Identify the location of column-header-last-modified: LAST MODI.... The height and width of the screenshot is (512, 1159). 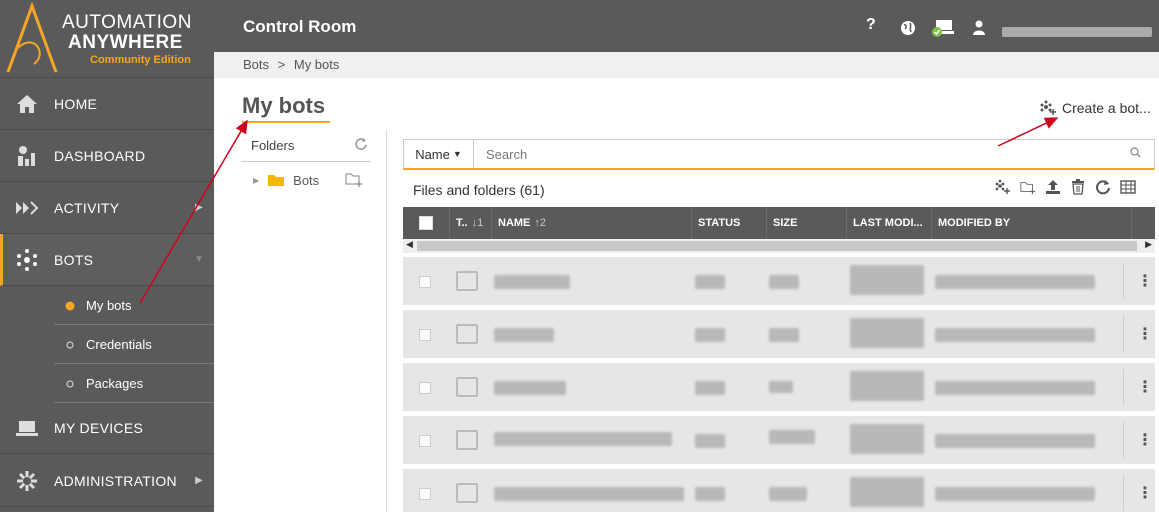
(888, 223).